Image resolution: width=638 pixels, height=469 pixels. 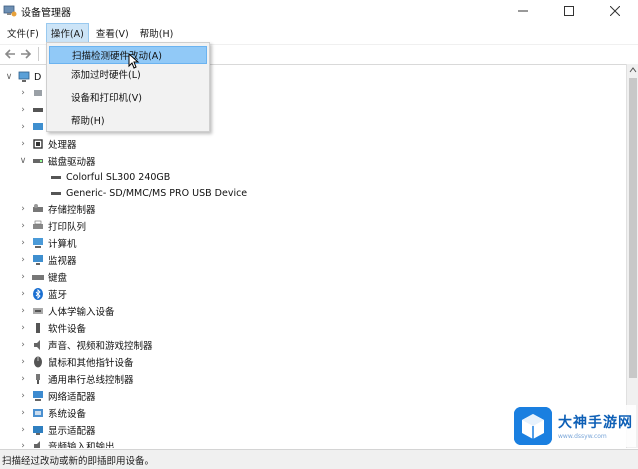 I want to click on tree-item: › 软件设备, so click(x=52, y=328).